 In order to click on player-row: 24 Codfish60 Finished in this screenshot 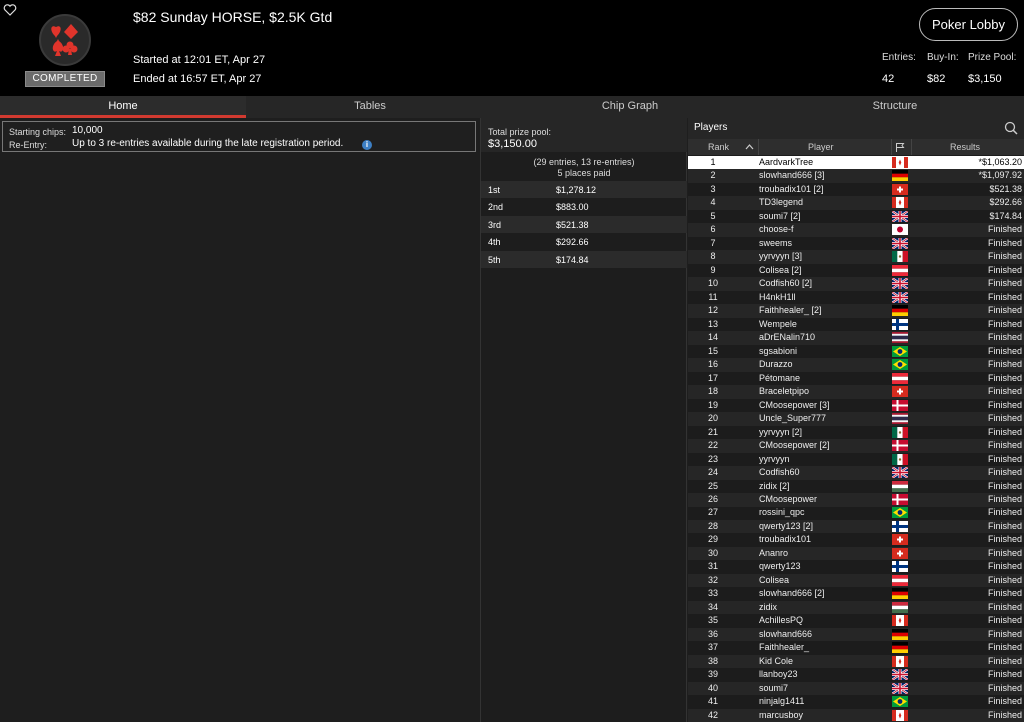, I will do `click(856, 473)`.